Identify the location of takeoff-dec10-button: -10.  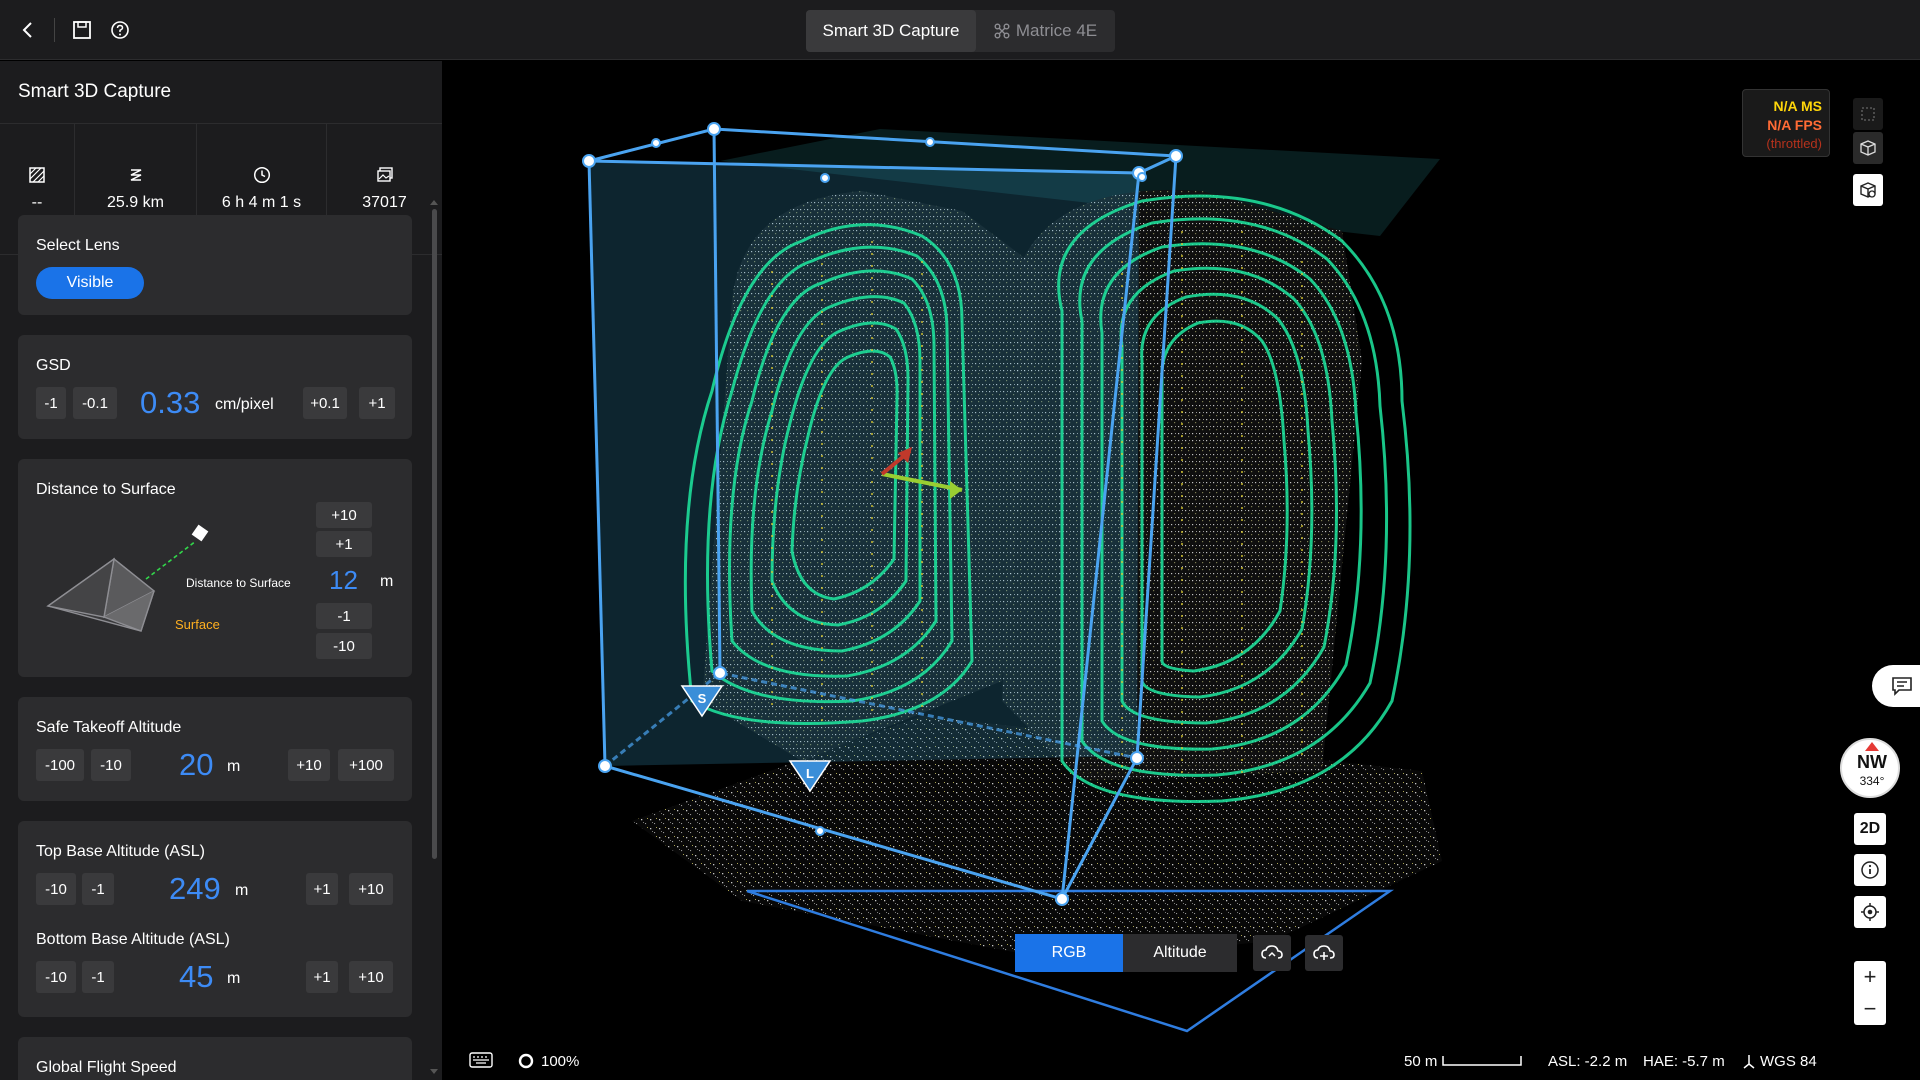
(111, 765).